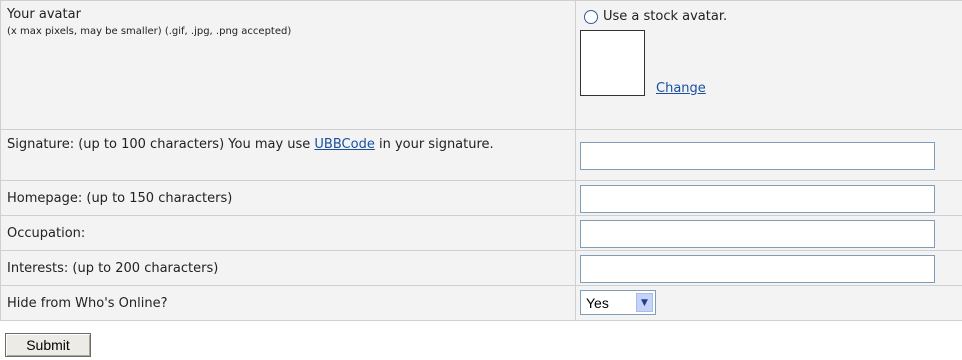  I want to click on homepage-label-cell: Homepage: (up to 150 characters), so click(288, 198).